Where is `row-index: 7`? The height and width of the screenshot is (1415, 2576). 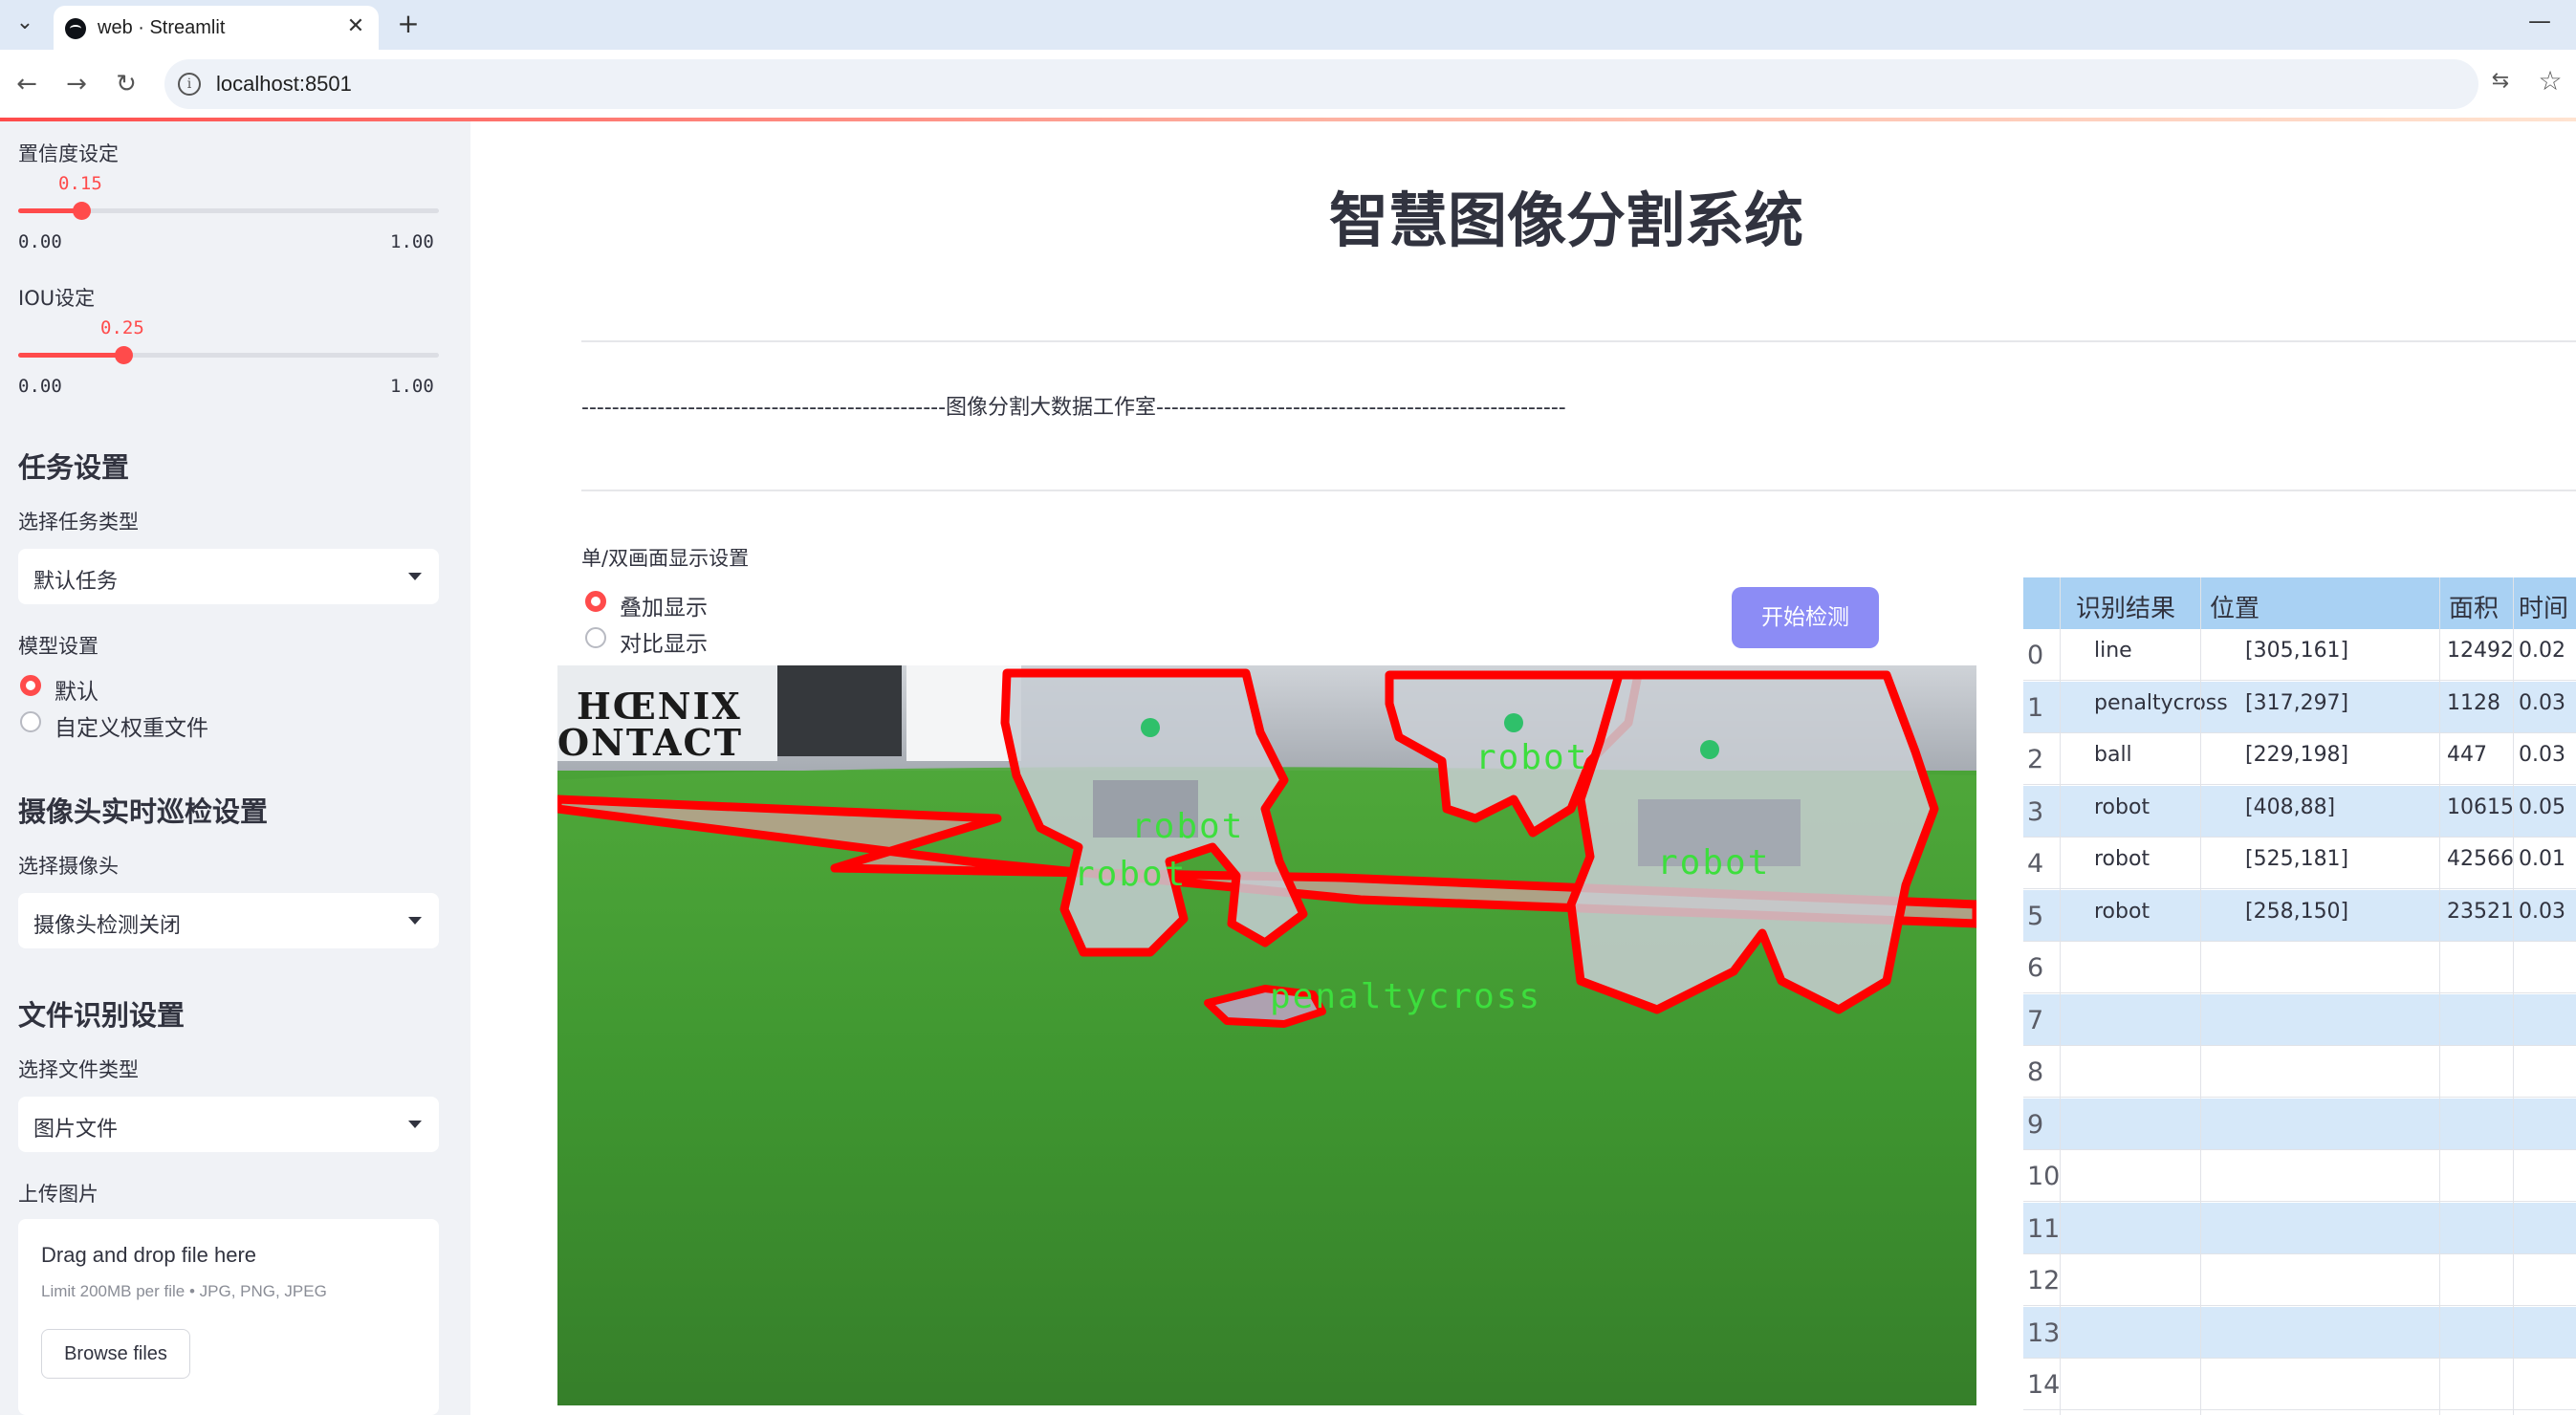 row-index: 7 is located at coordinates (2035, 1020).